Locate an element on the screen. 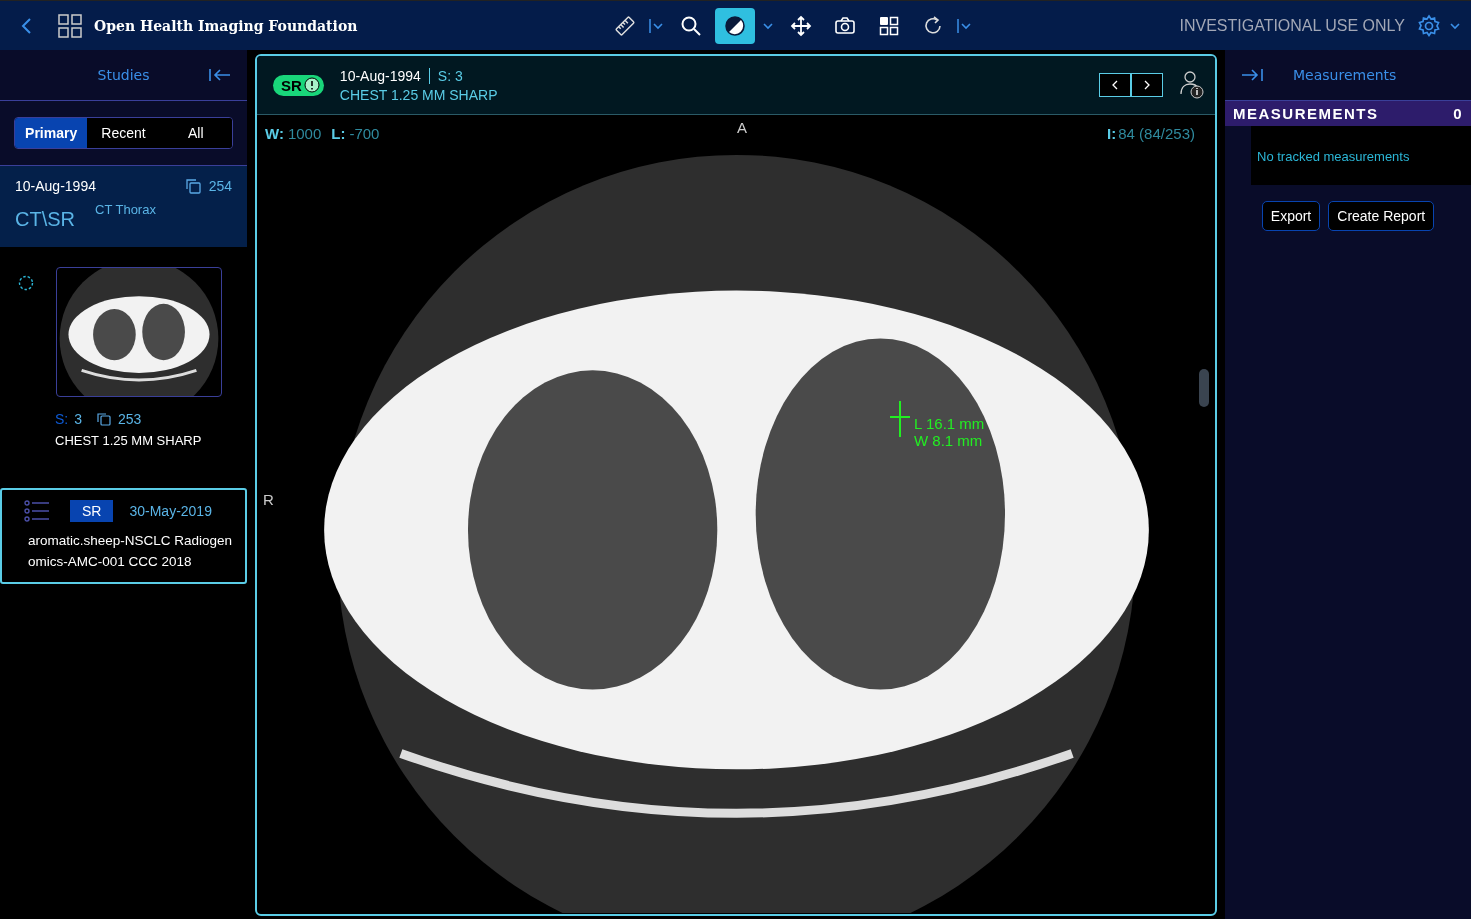 This screenshot has width=1471, height=919. orientation-marker: A is located at coordinates (742, 127).